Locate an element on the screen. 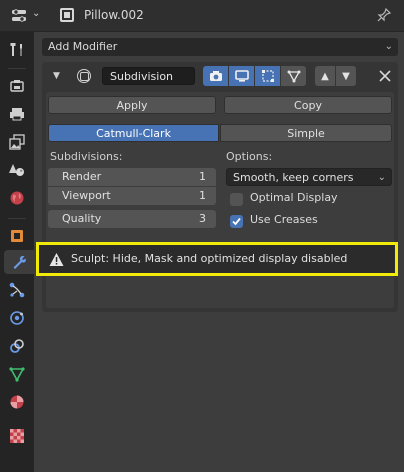 This screenshot has height=472, width=404. modifier-header: ▼ Subdivision ▲ ▼ is located at coordinates (220, 77).